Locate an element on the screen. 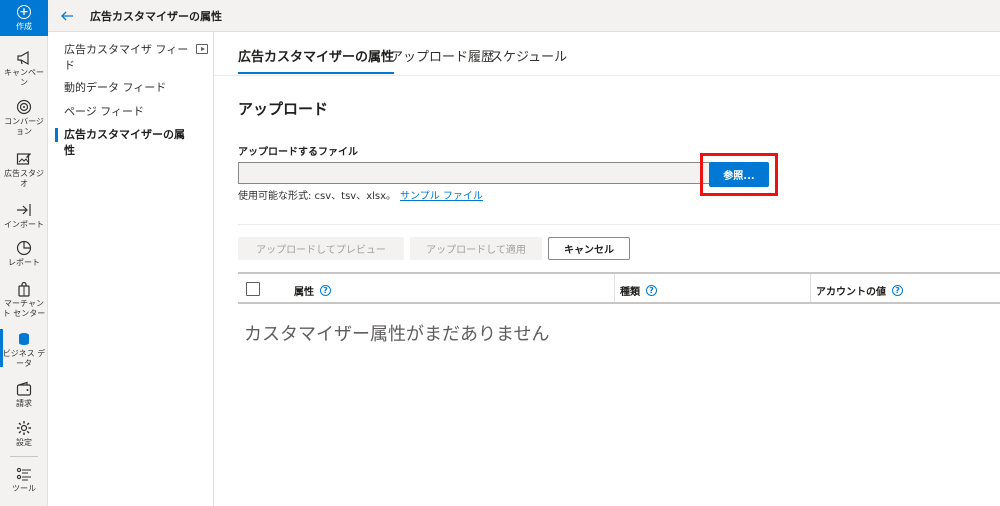  rail-item-conversions: コンバージ ョン is located at coordinates (24, 118).